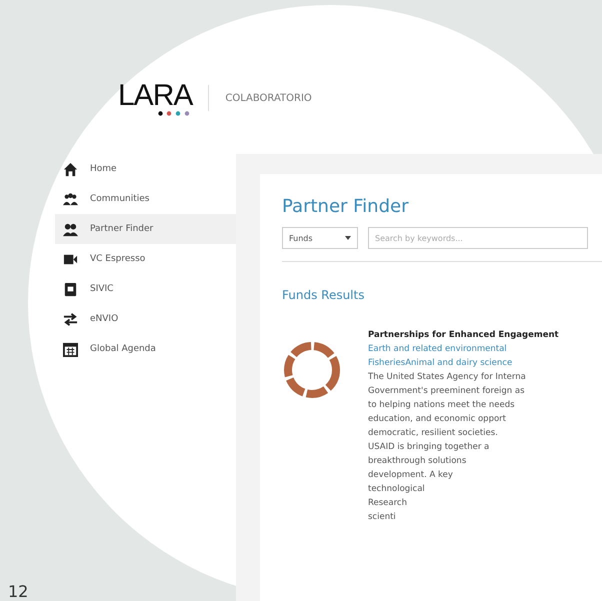  I want to click on description-line: technological, so click(397, 489).